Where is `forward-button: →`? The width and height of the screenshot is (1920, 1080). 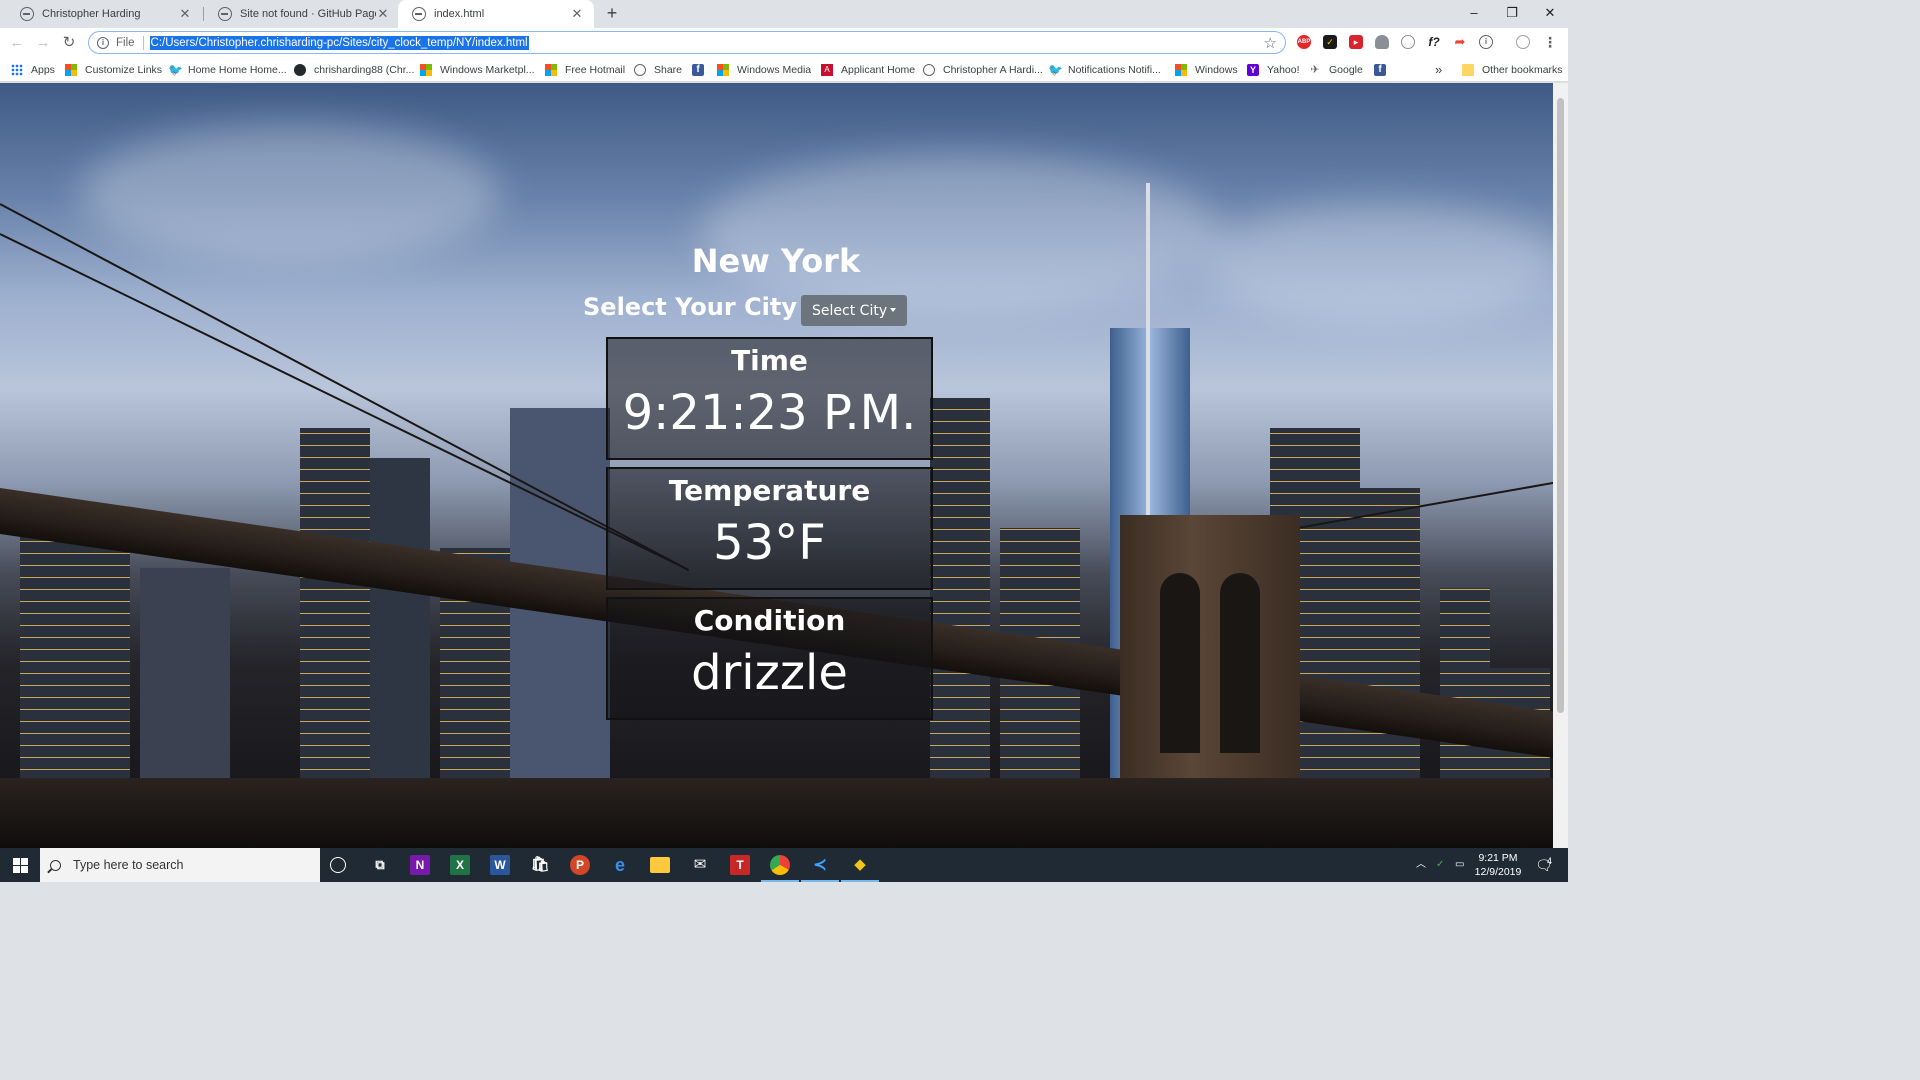
forward-button: → is located at coordinates (43, 43).